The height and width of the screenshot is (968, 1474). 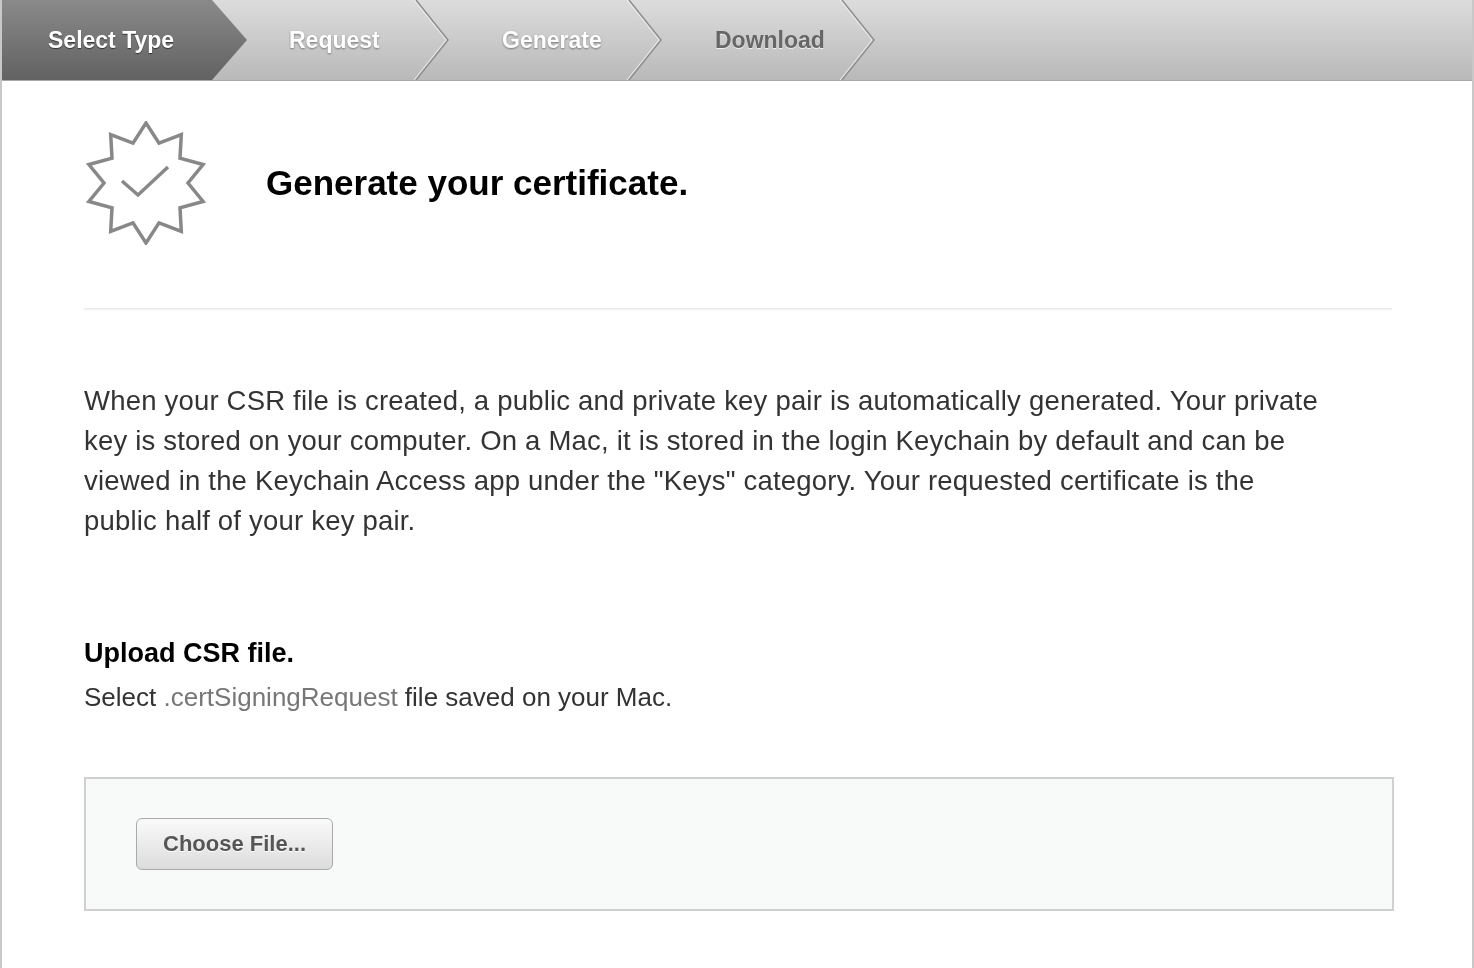 I want to click on page-title: Generate your certificate., so click(x=477, y=183).